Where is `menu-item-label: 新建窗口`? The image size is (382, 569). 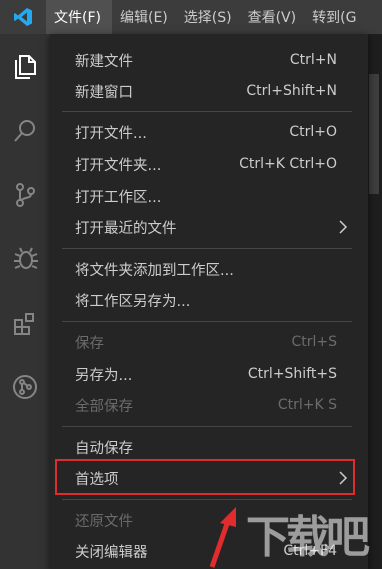
menu-item-label: 新建窗口 is located at coordinates (104, 92).